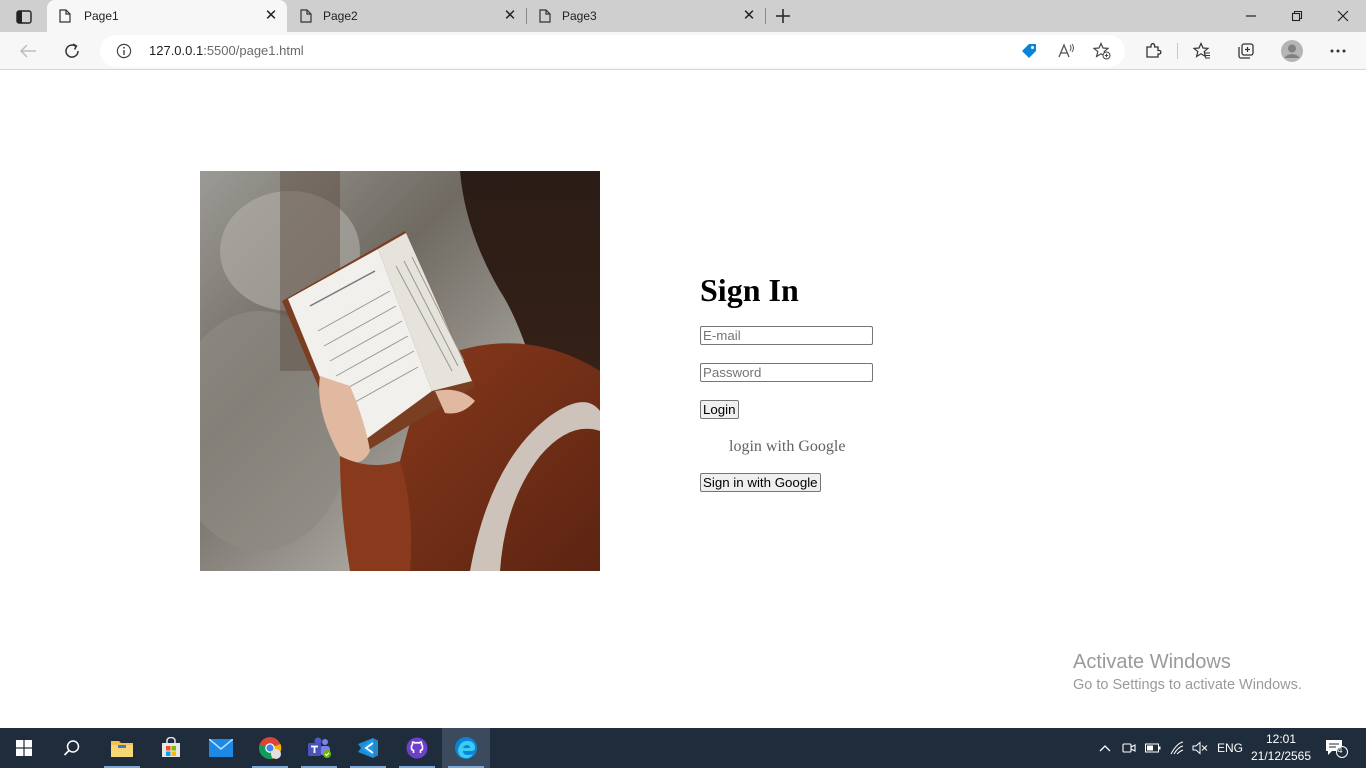 The image size is (1366, 768). I want to click on tab-page2: Page2 ✕, so click(407, 16).